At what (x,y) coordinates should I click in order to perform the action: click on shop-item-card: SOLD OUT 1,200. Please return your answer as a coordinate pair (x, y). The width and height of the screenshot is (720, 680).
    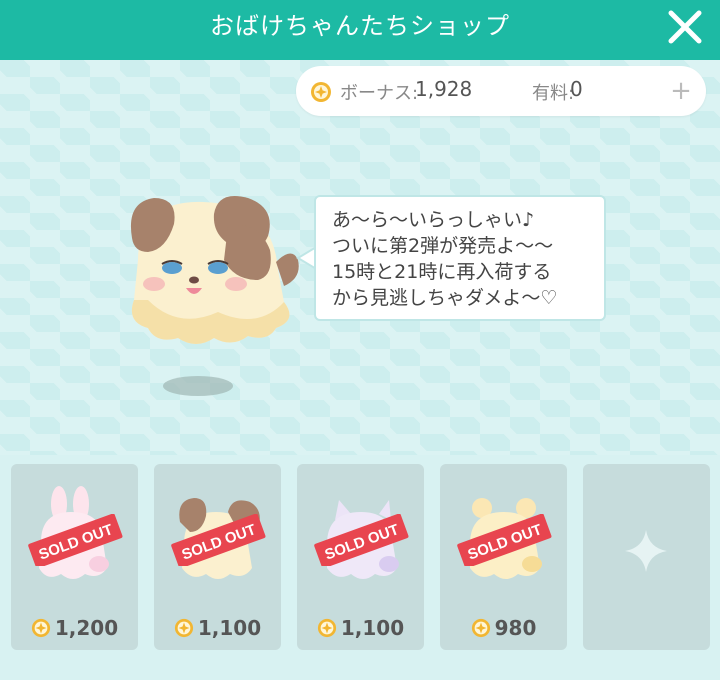
    Looking at the image, I should click on (74, 557).